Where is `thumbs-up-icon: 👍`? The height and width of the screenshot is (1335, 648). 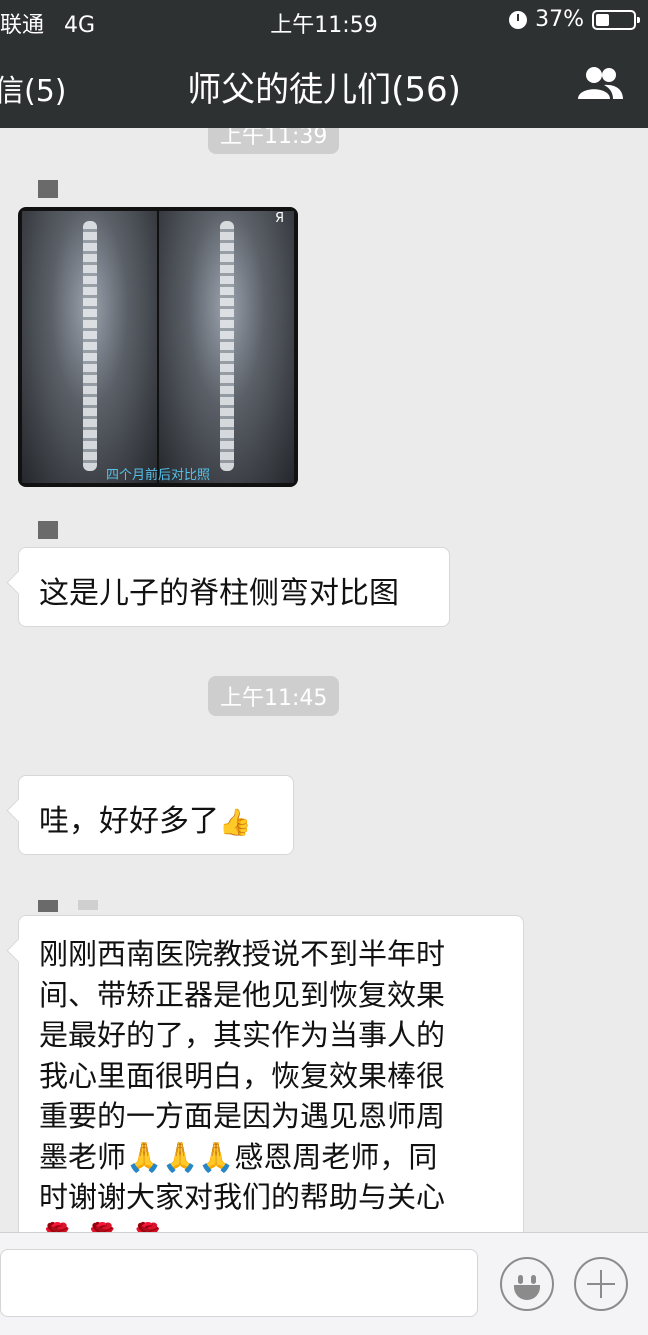
thumbs-up-icon: 👍 is located at coordinates (235, 823).